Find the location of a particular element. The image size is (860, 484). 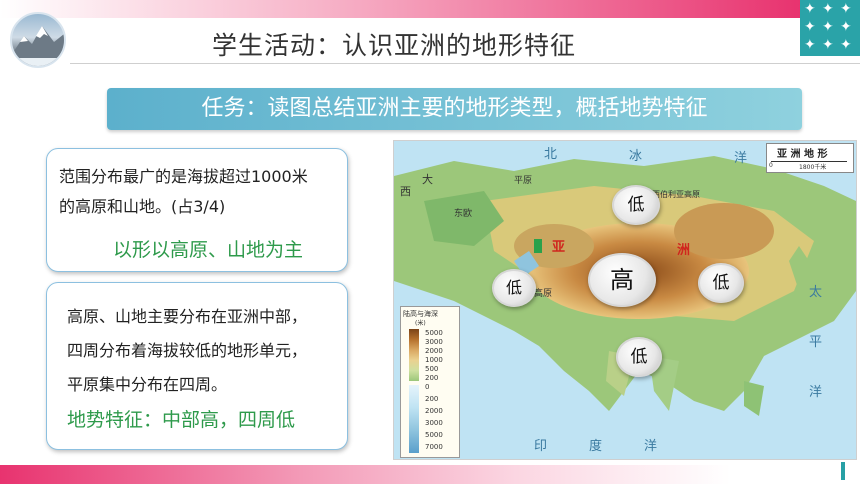

card-text-line: 四周分布着海拔较低的地形单元， is located at coordinates (187, 350).